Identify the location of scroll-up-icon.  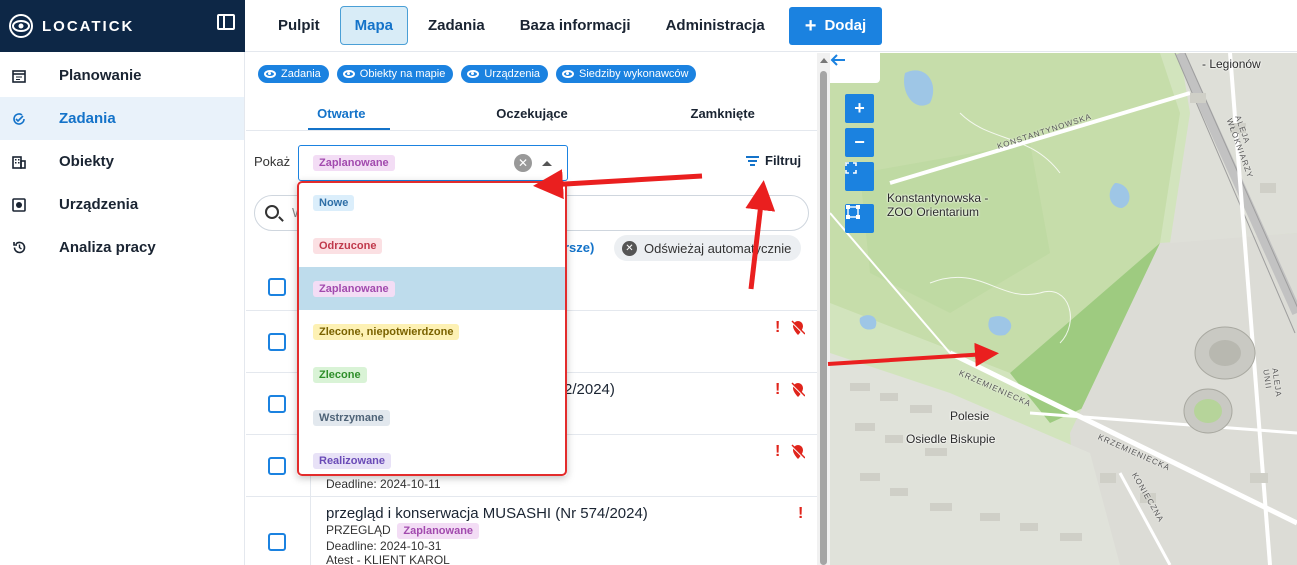
(824, 60).